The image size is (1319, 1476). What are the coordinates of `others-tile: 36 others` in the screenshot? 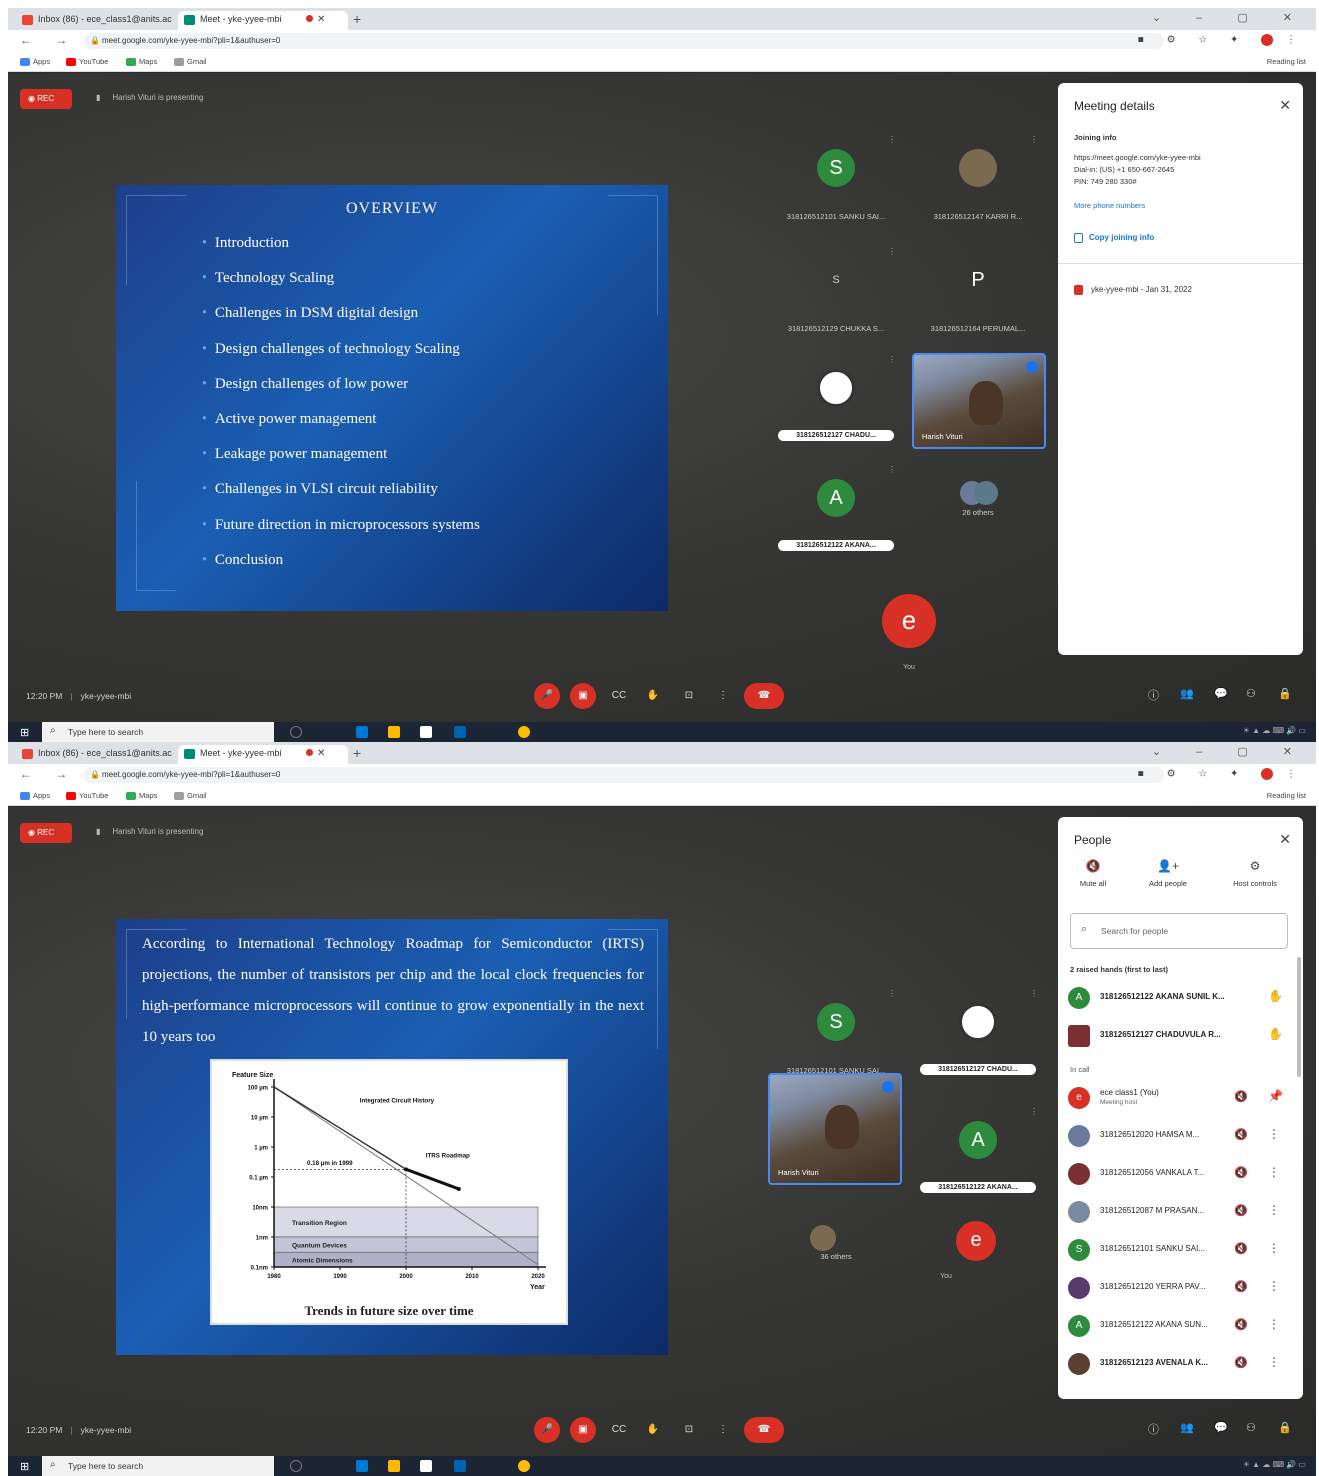 It's located at (836, 1259).